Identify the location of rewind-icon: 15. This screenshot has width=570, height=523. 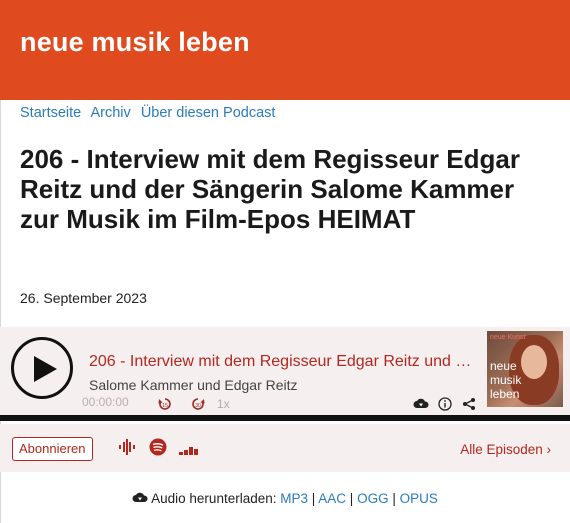
(165, 404).